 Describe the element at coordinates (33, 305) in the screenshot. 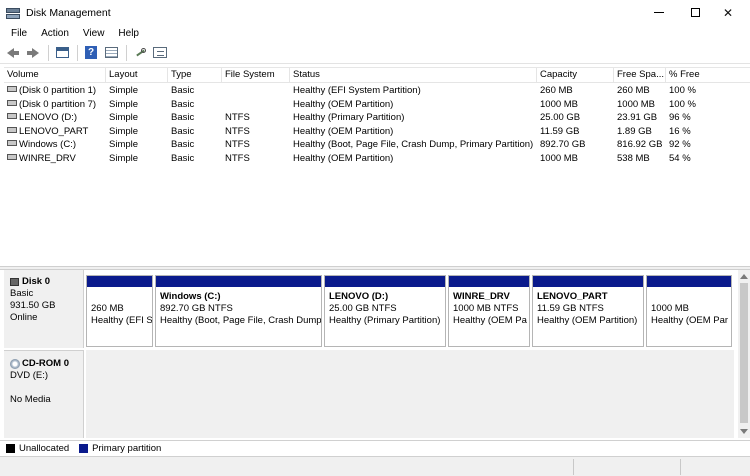

I see `disk0-size: 931.50 GB` at that location.